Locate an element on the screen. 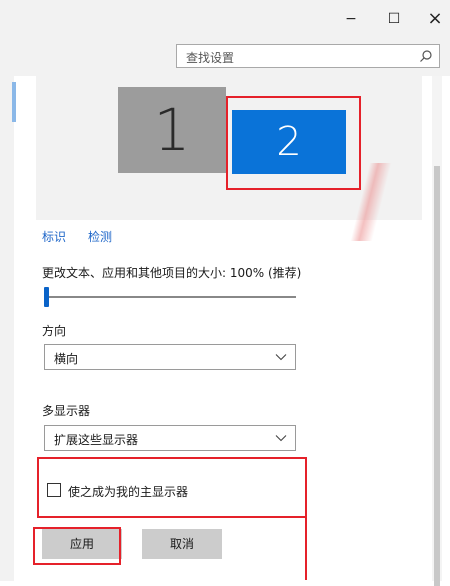 This screenshot has height=586, width=450. minimize-button: − is located at coordinates (351, 19).